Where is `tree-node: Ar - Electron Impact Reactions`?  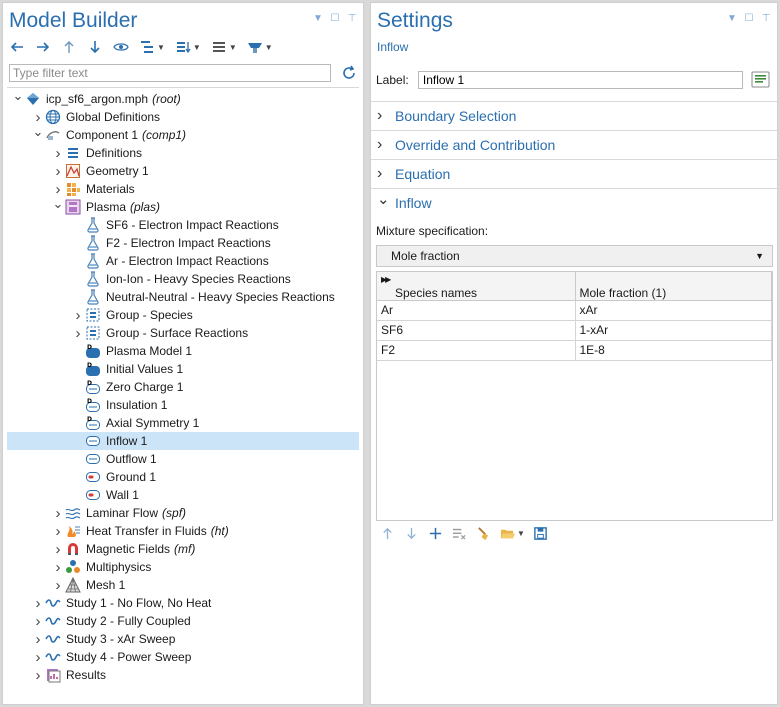 tree-node: Ar - Electron Impact Reactions is located at coordinates (183, 261).